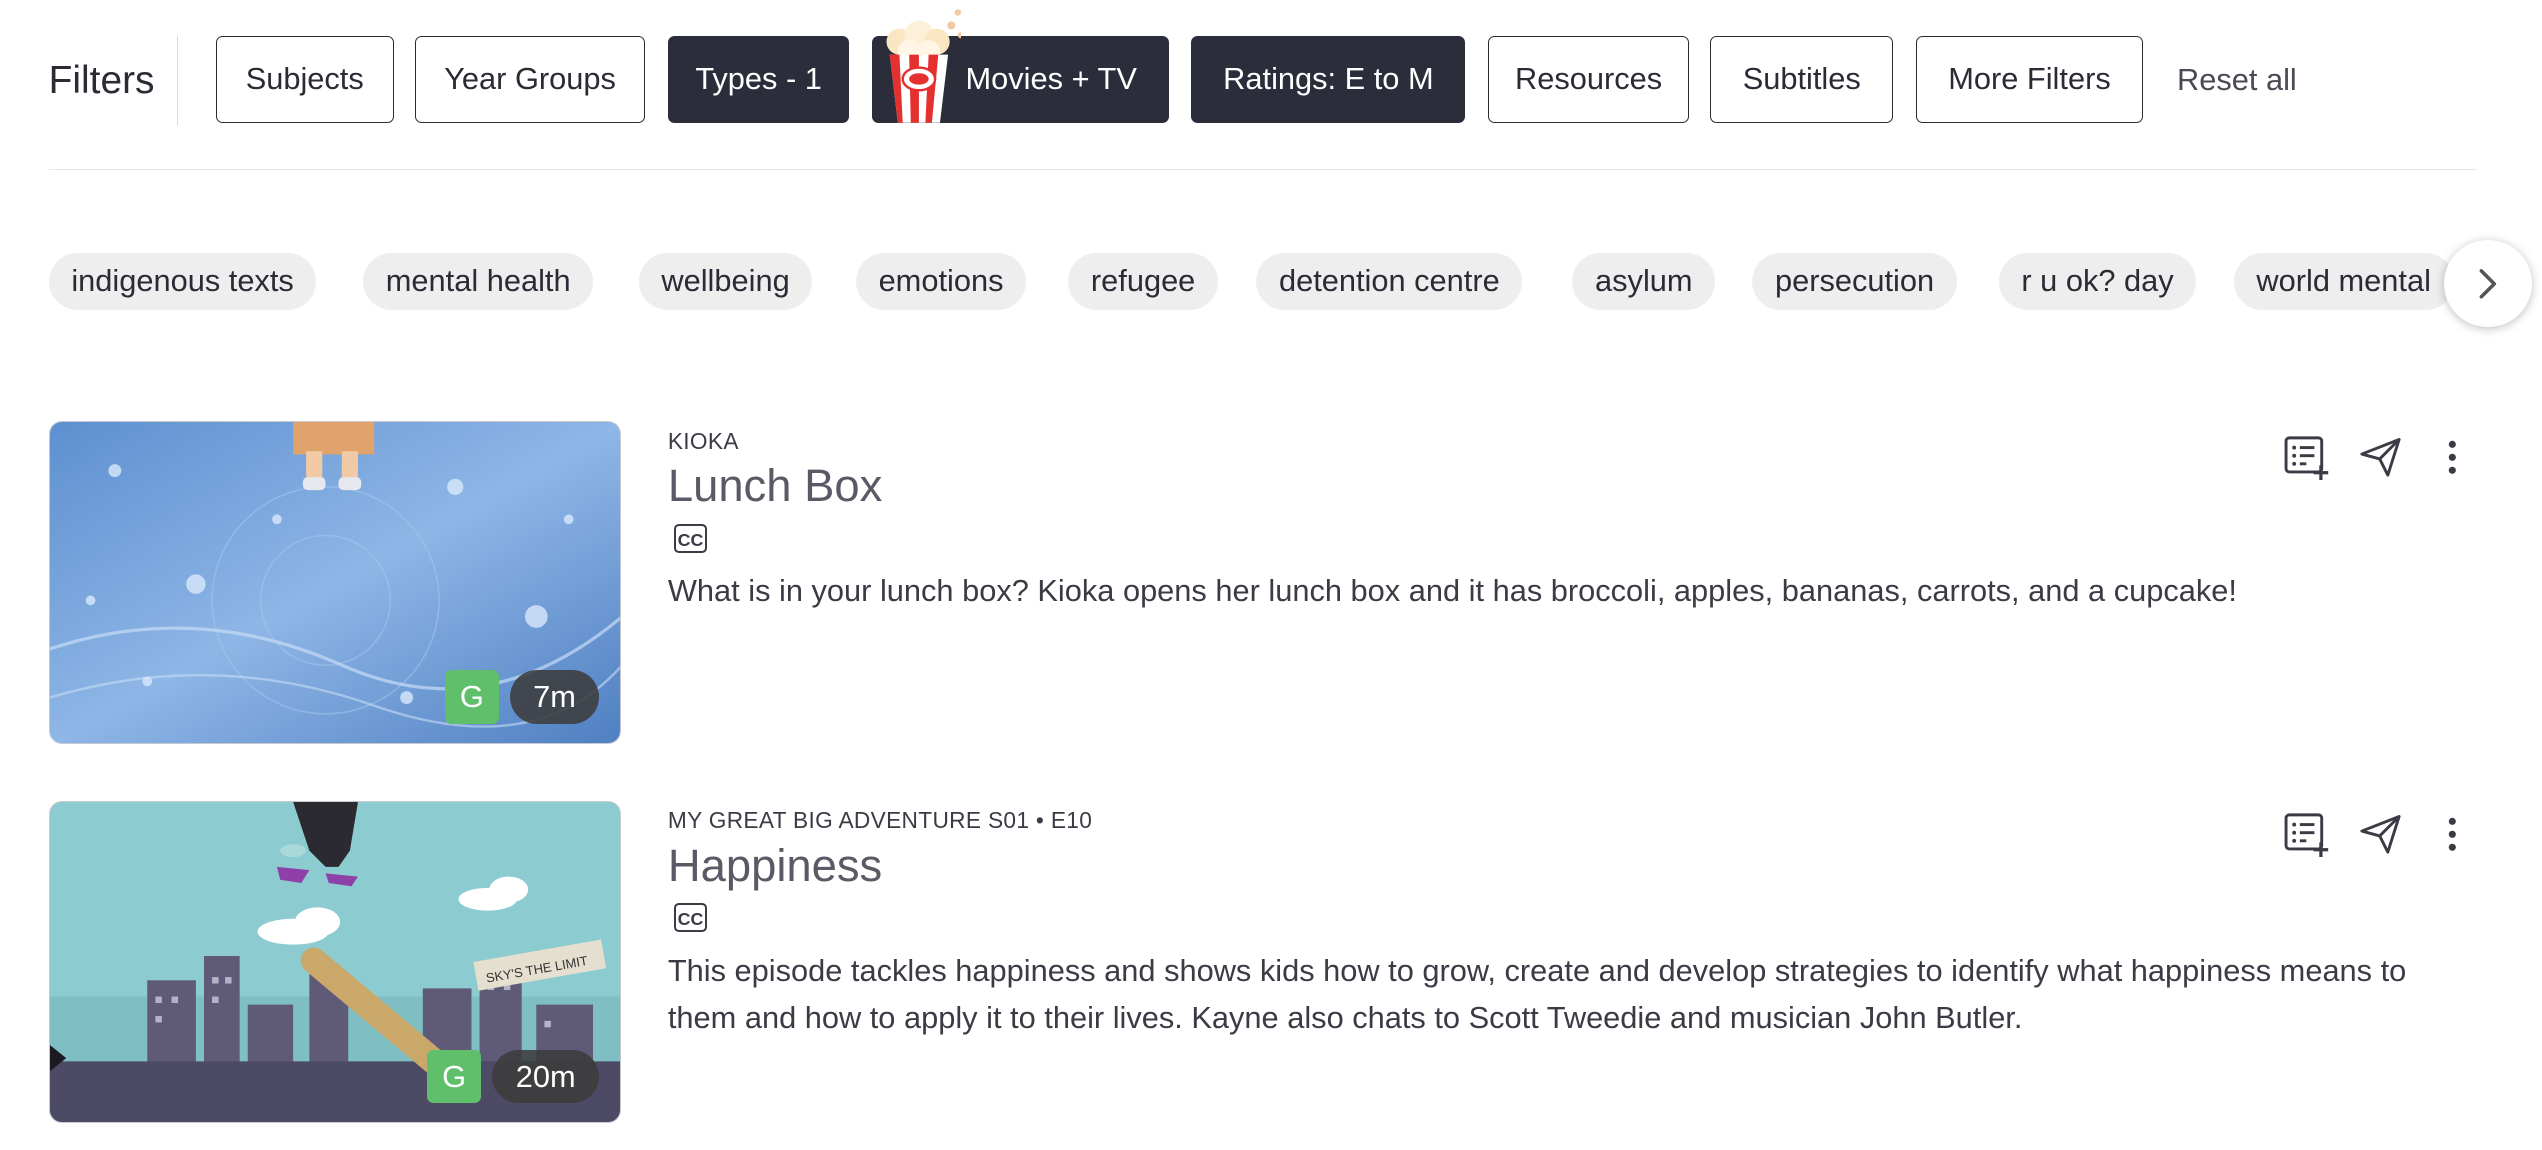  What do you see at coordinates (1328, 79) in the screenshot?
I see `filter-ratings-button: Ratings: E to M` at bounding box center [1328, 79].